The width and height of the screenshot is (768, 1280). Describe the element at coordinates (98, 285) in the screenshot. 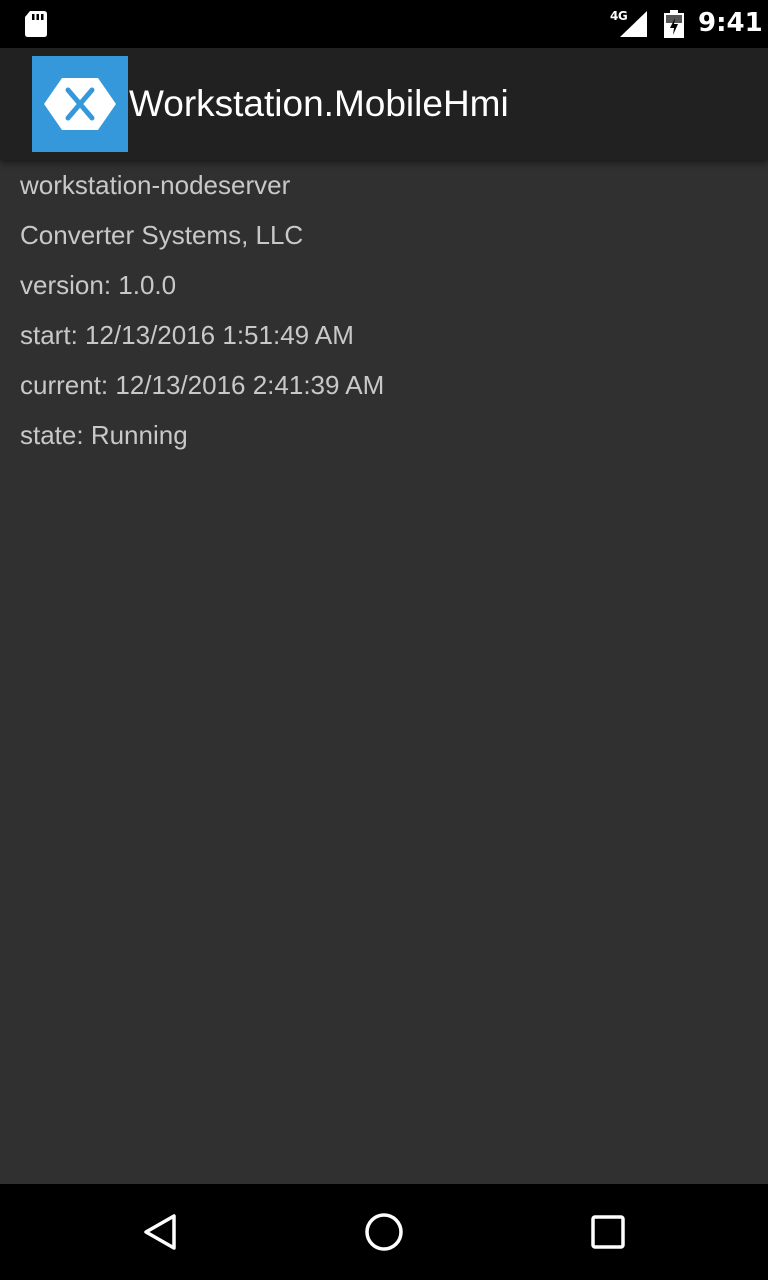

I see `version-text: version: 1.0.0` at that location.